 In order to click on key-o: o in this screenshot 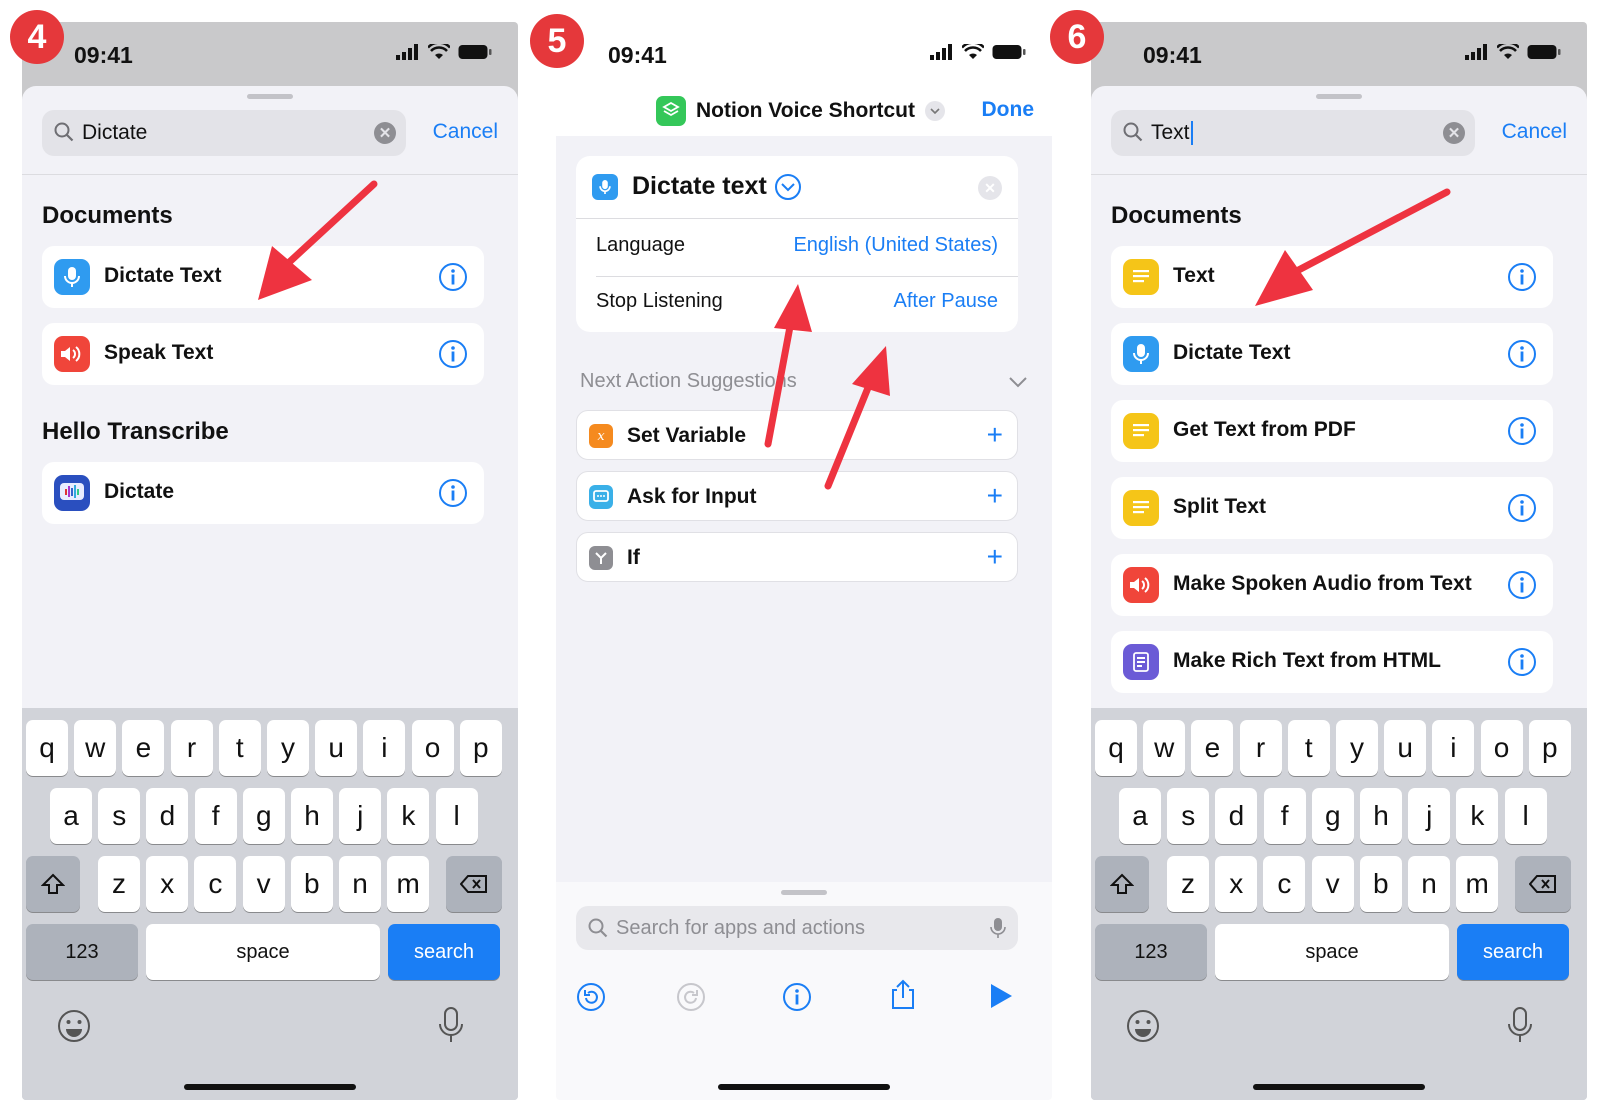, I will do `click(1501, 748)`.